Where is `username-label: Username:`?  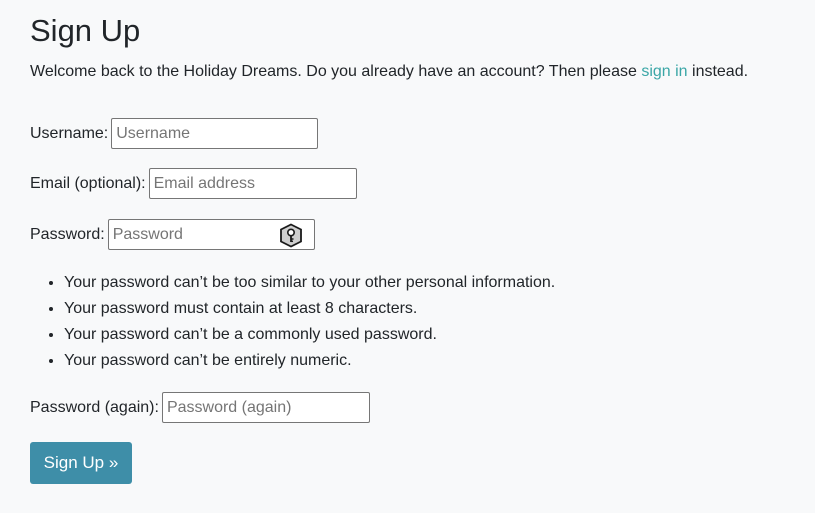
username-label: Username: is located at coordinates (69, 133).